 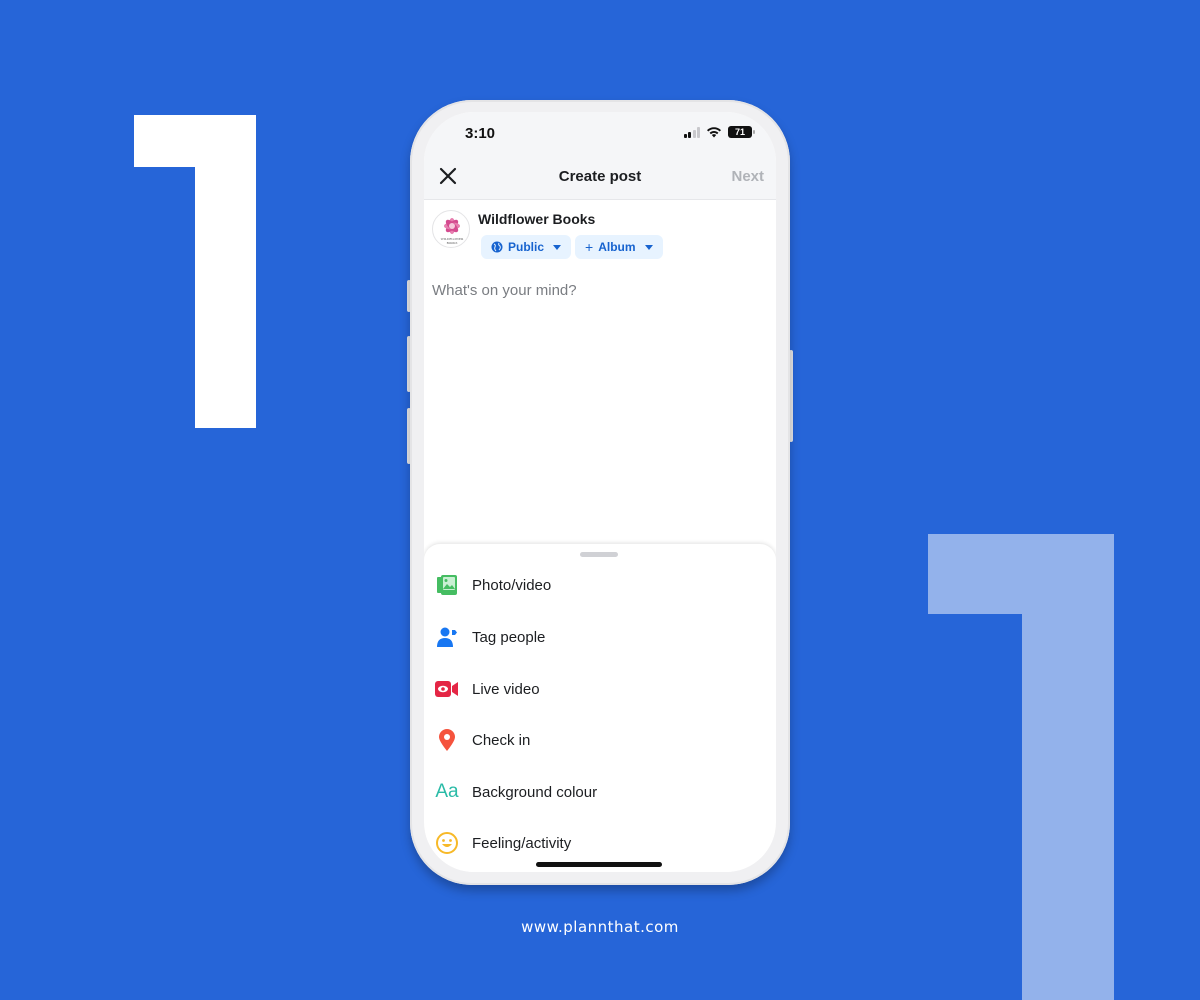 I want to click on privacy-dropdown: Public, so click(x=526, y=247).